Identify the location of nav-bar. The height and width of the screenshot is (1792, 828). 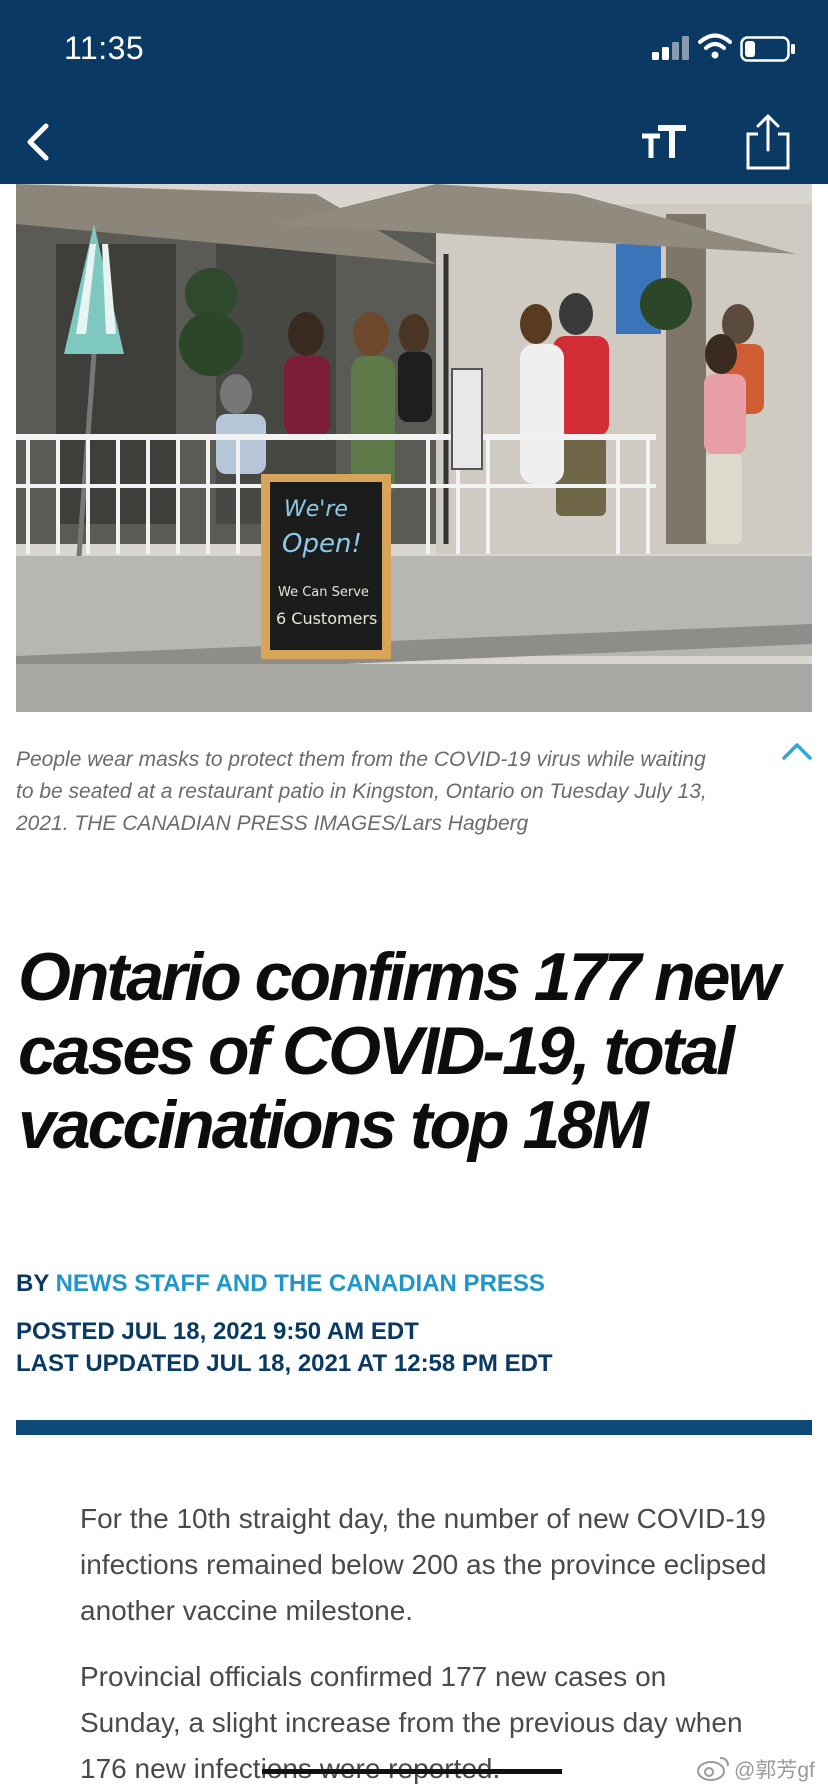
(414, 142).